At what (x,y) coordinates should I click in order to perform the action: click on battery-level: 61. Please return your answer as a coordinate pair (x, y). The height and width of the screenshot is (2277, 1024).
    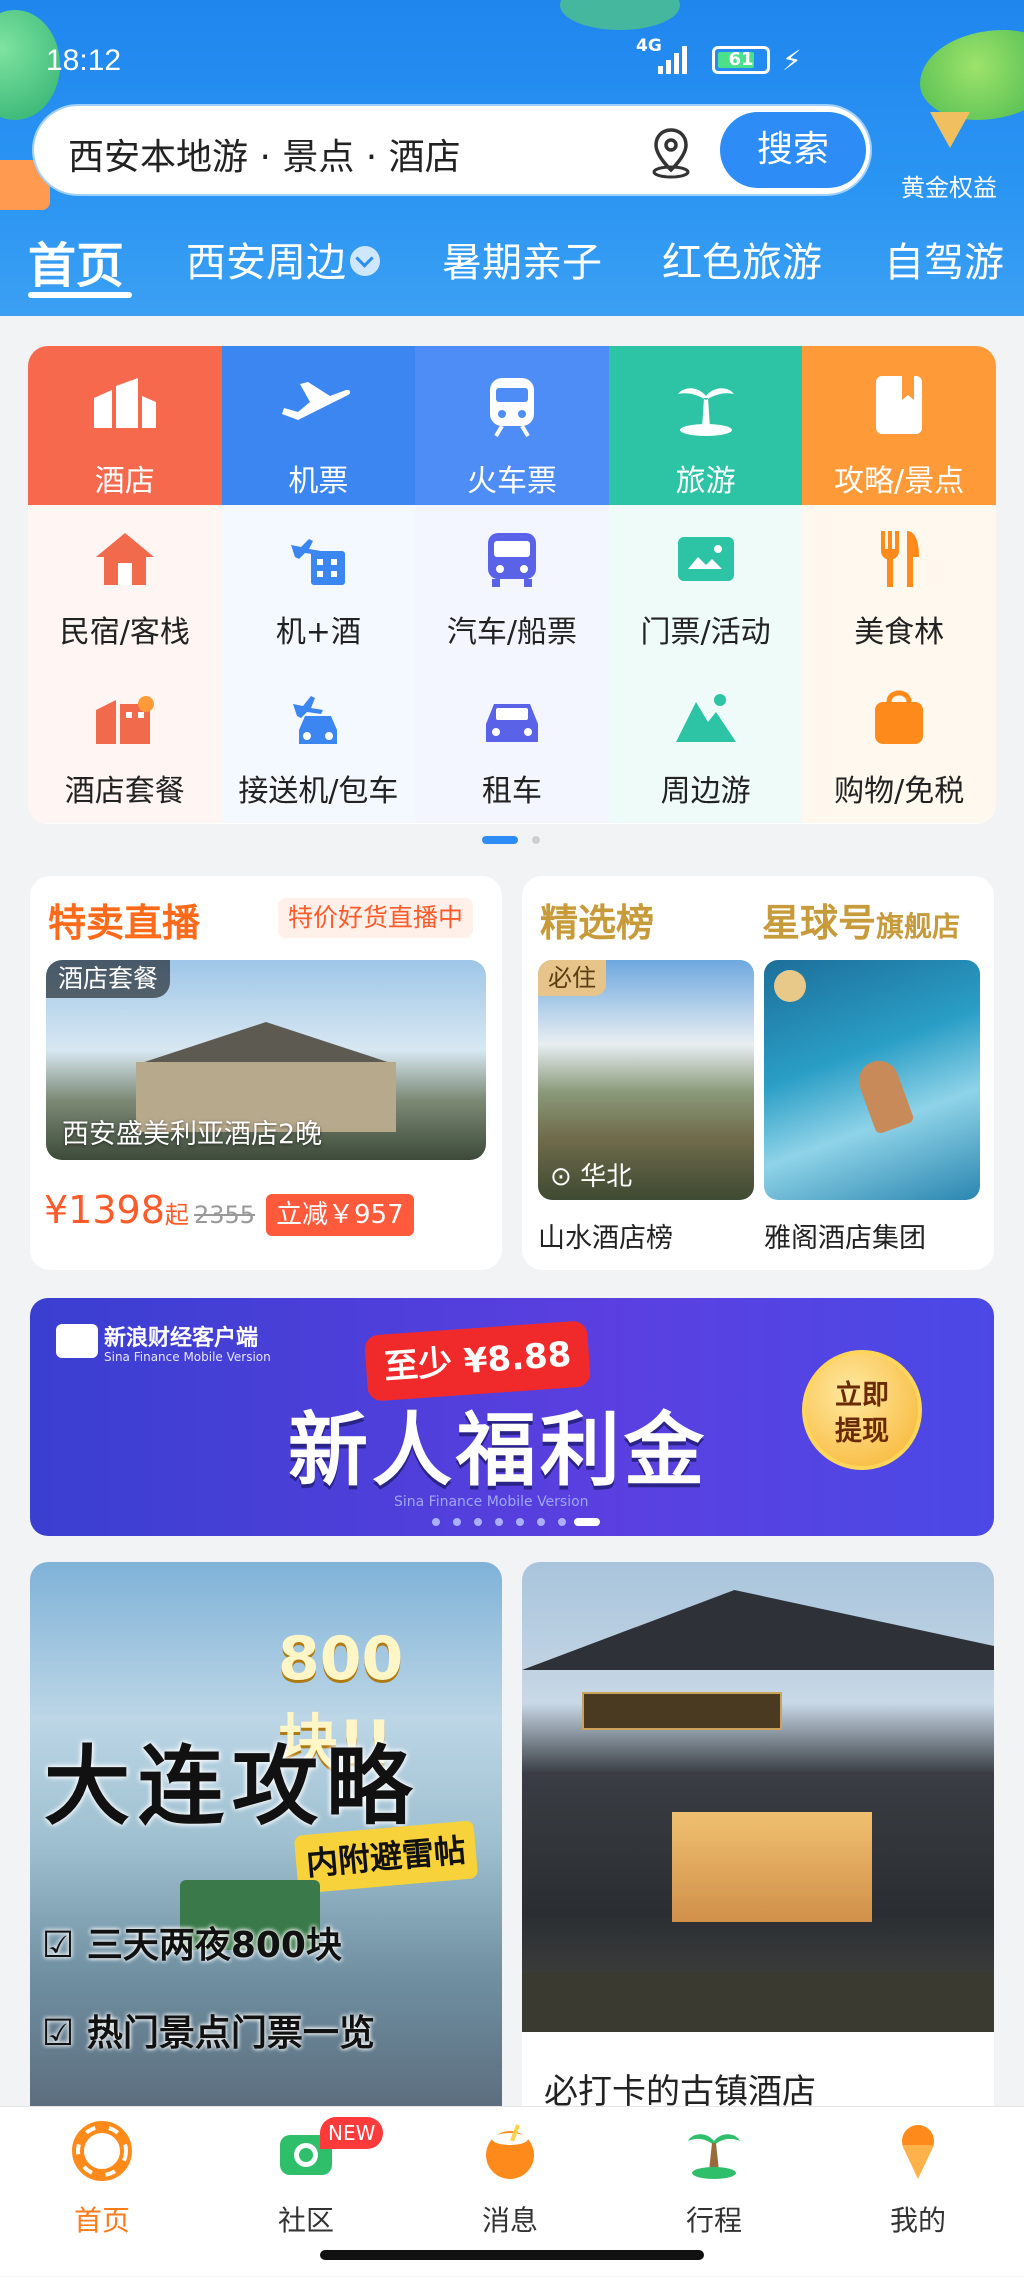
    Looking at the image, I should click on (741, 59).